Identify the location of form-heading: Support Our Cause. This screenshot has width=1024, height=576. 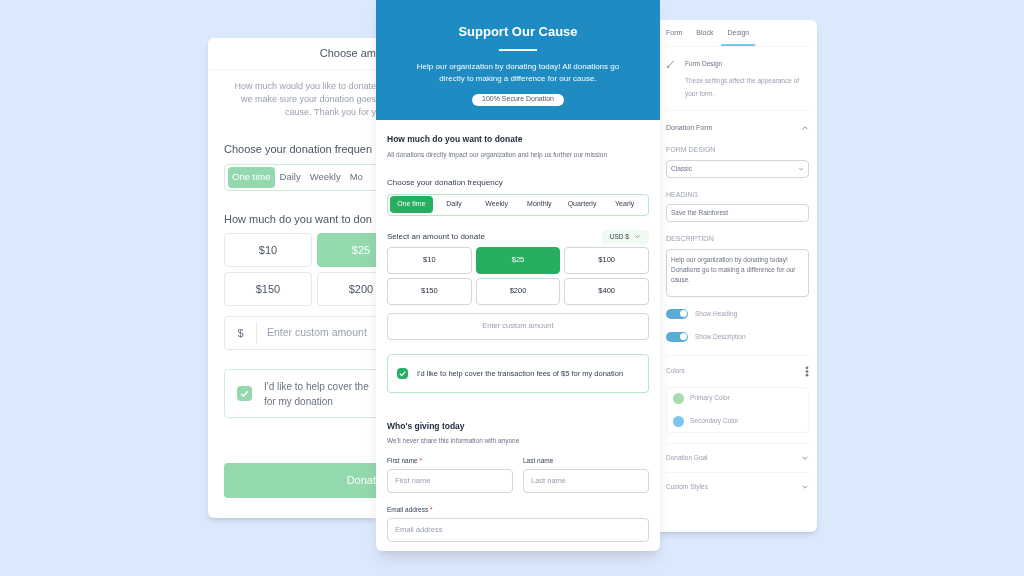
(518, 32).